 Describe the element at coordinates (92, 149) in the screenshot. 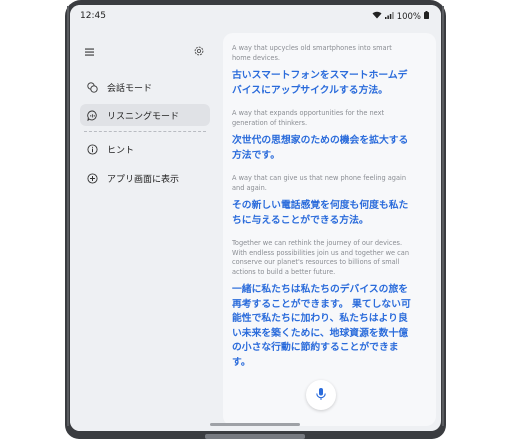

I see `info-icon` at that location.